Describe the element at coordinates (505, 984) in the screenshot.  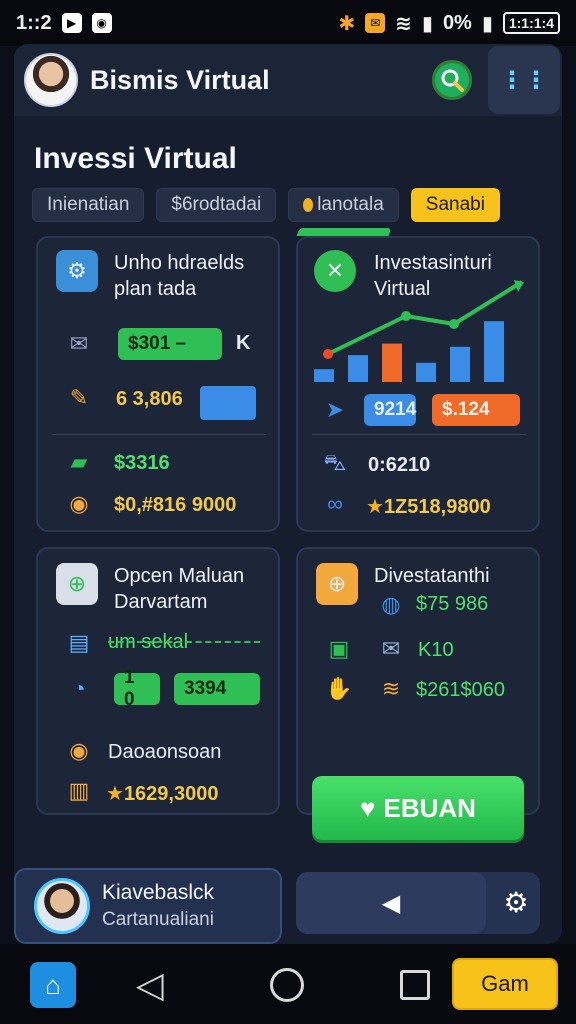
I see `game-button: Gam` at that location.